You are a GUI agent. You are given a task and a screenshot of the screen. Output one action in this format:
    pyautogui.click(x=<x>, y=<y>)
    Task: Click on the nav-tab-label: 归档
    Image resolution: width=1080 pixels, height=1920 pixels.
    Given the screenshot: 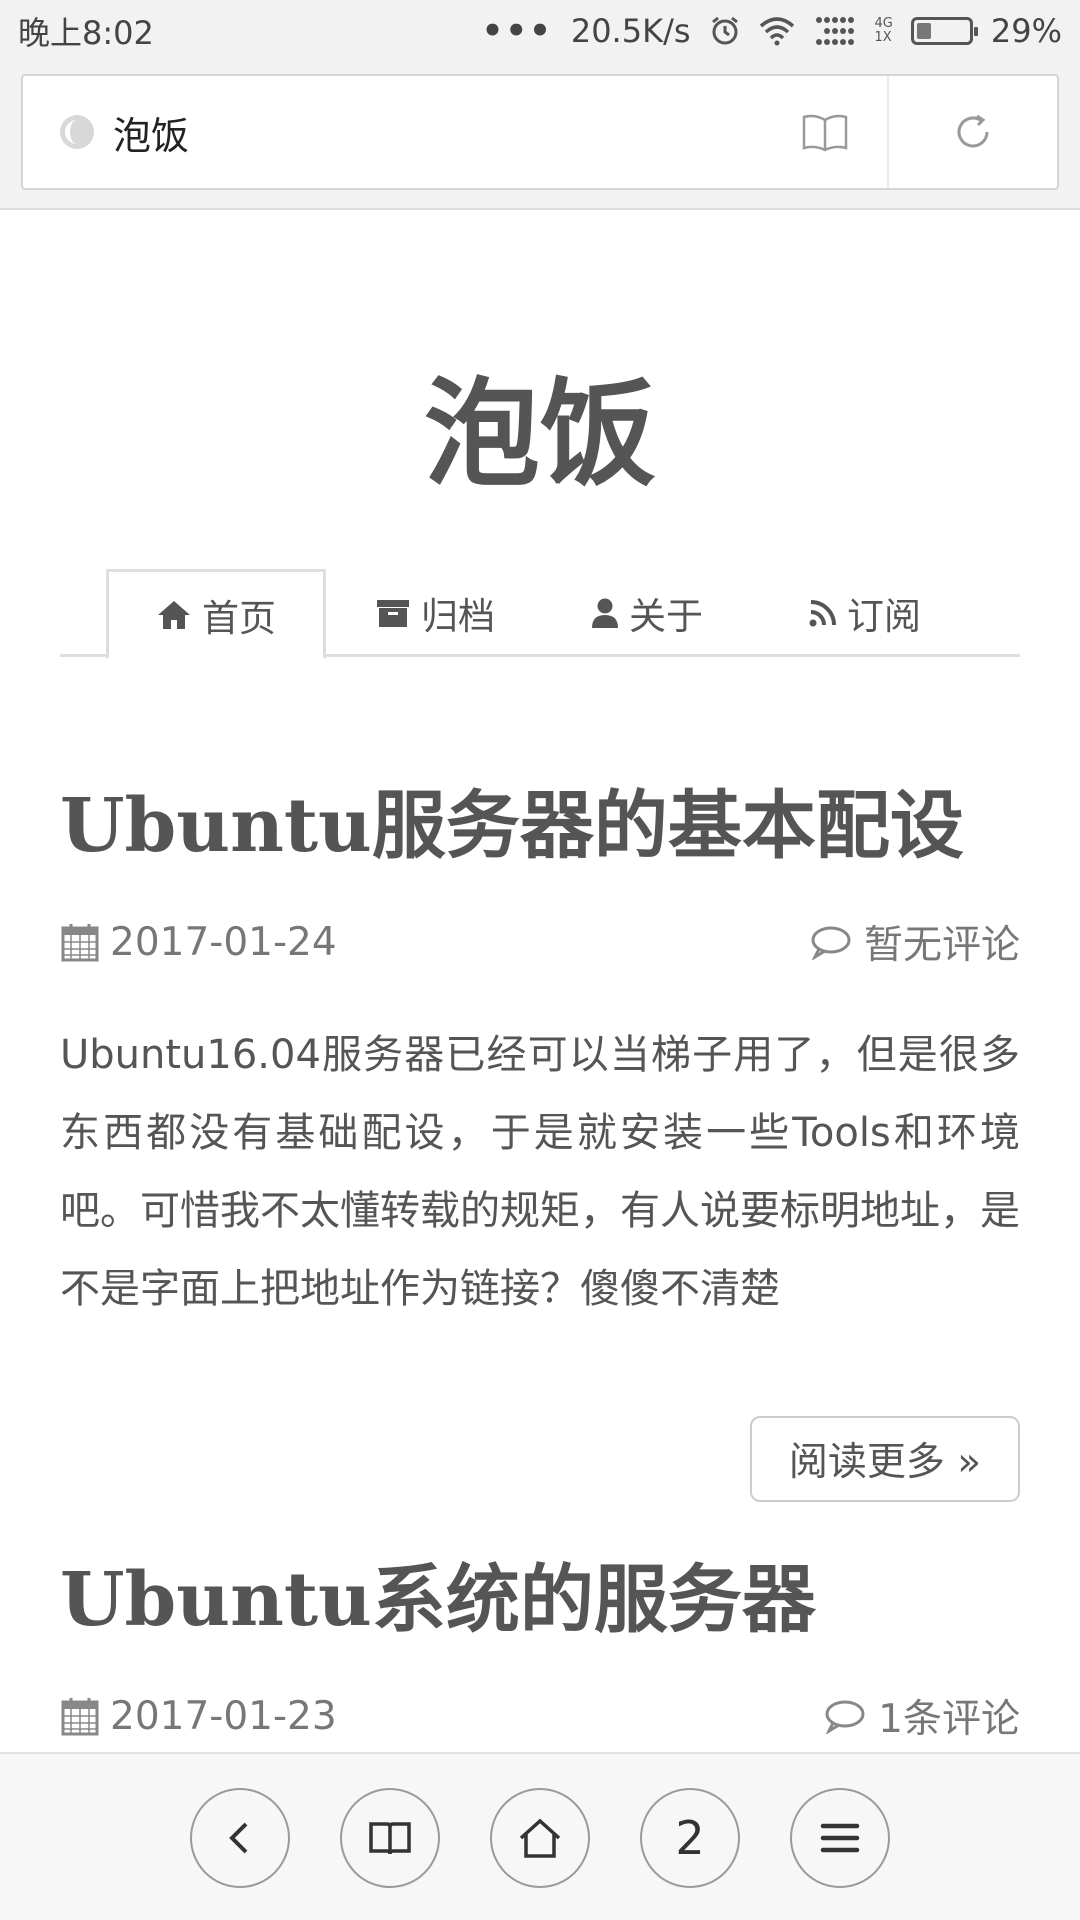 What is the action you would take?
    pyautogui.click(x=458, y=616)
    